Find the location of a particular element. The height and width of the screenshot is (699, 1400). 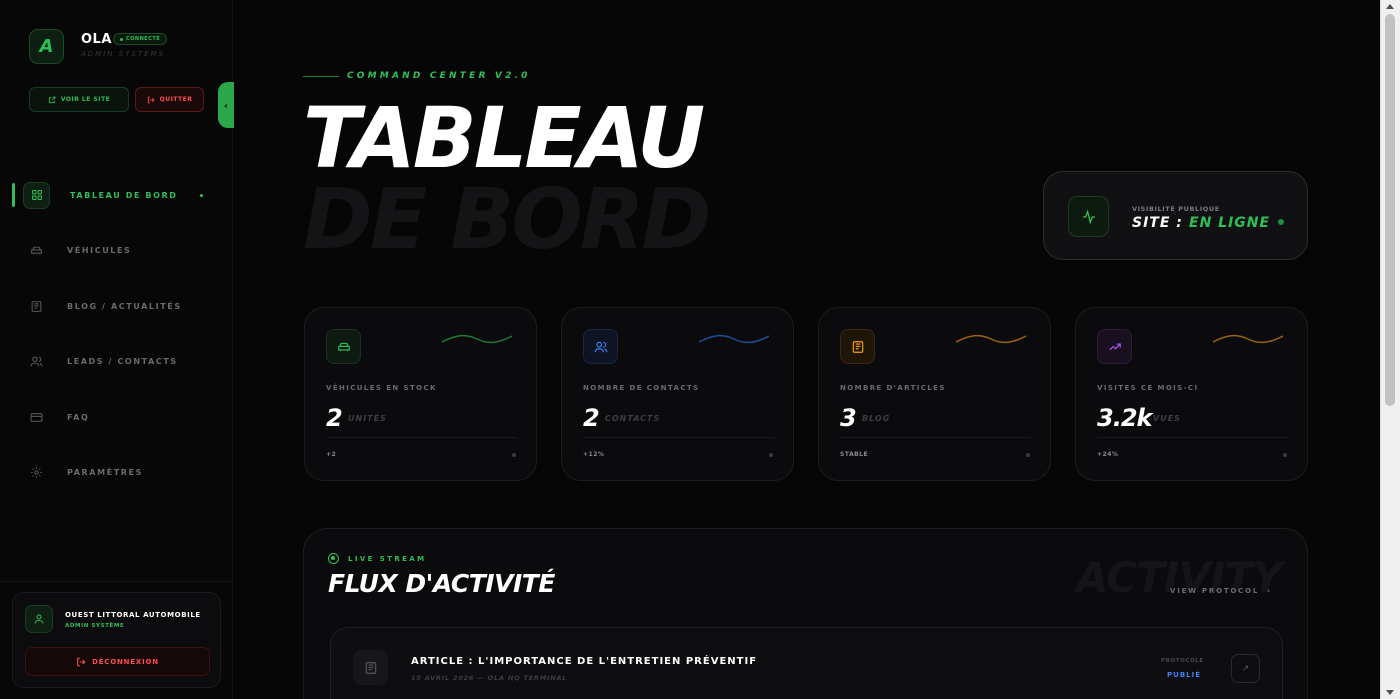

stat-trend: +12% is located at coordinates (594, 454).